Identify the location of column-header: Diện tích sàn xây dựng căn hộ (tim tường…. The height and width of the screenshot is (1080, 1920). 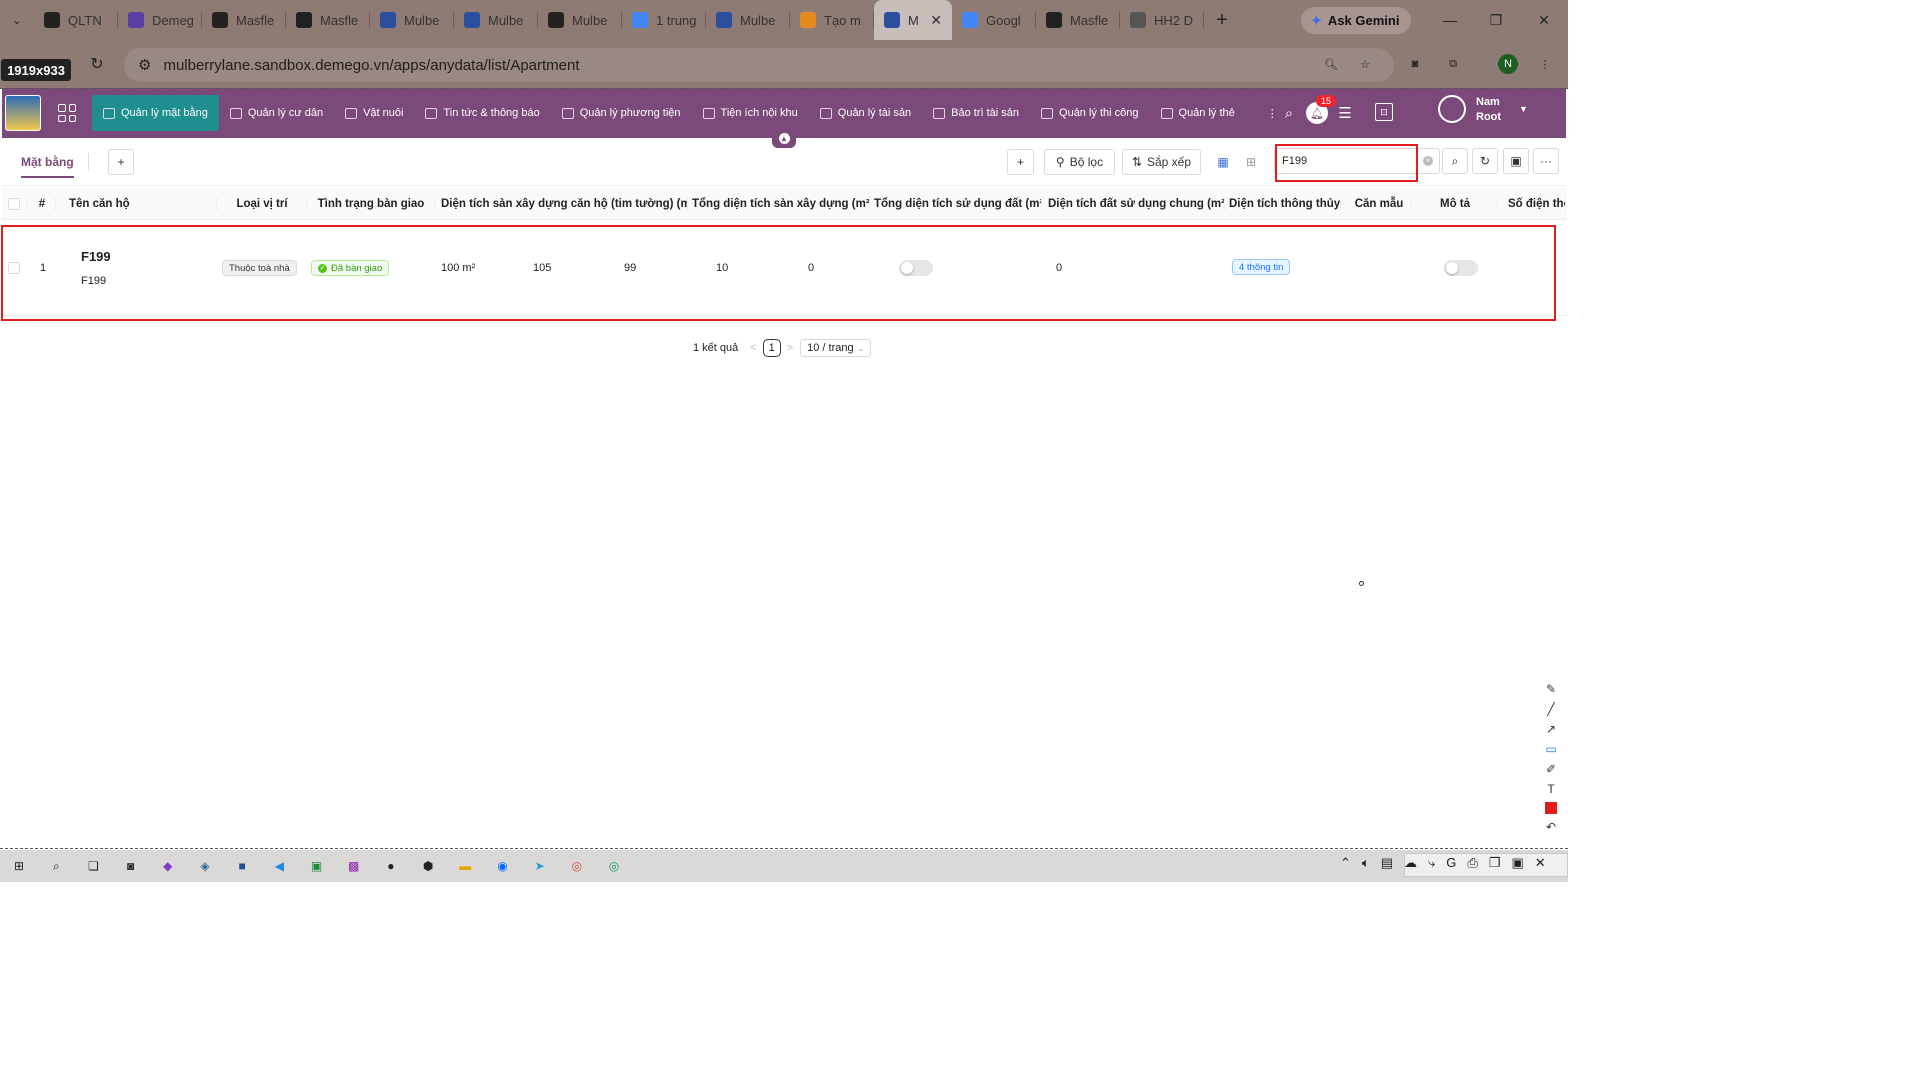
(564, 204).